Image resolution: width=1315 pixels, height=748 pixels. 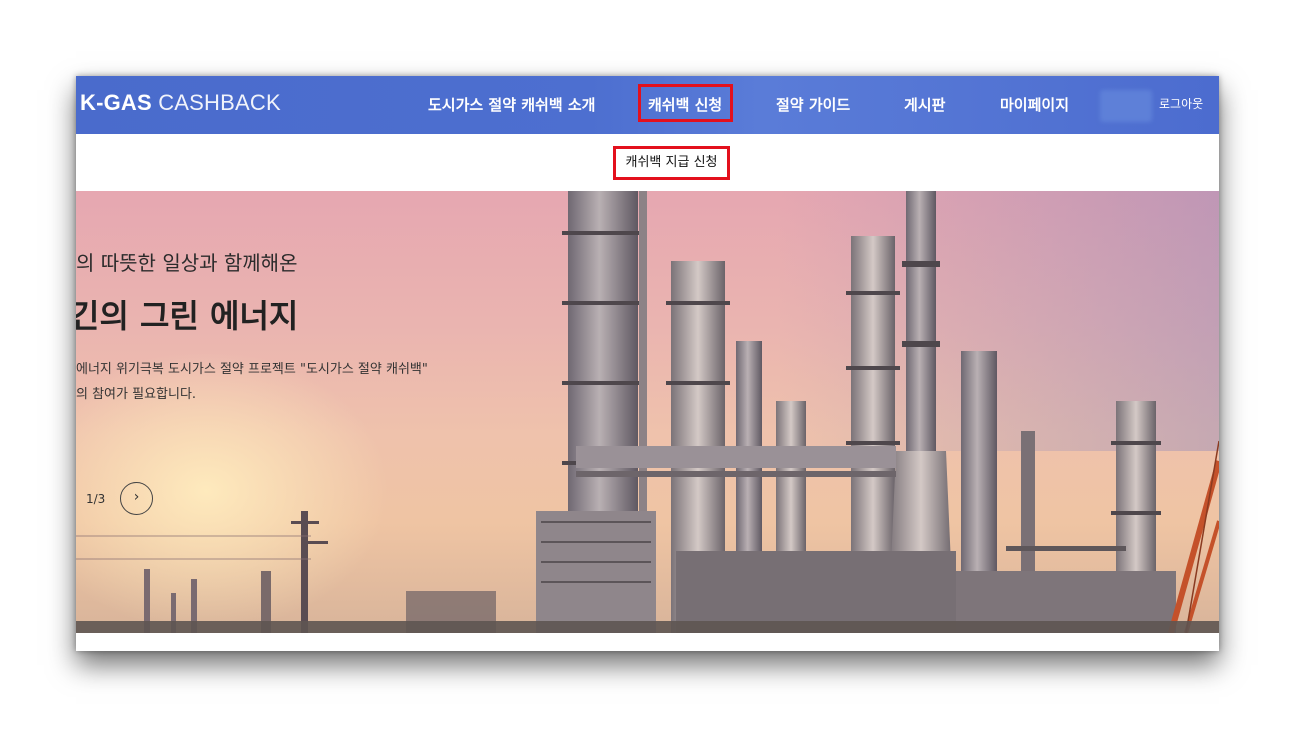 I want to click on hero-description-line-1: 에너지 위기극복 도시가스 절약 프로젝트 "도시가스 절약 캐쉬백", so click(x=252, y=369).